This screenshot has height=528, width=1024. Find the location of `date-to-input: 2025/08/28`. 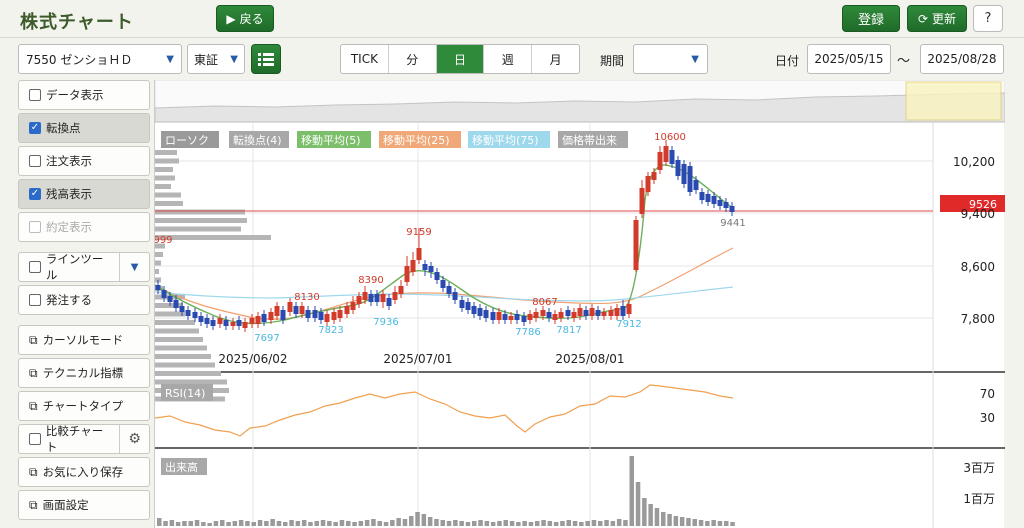

date-to-input: 2025/08/28 is located at coordinates (962, 59).